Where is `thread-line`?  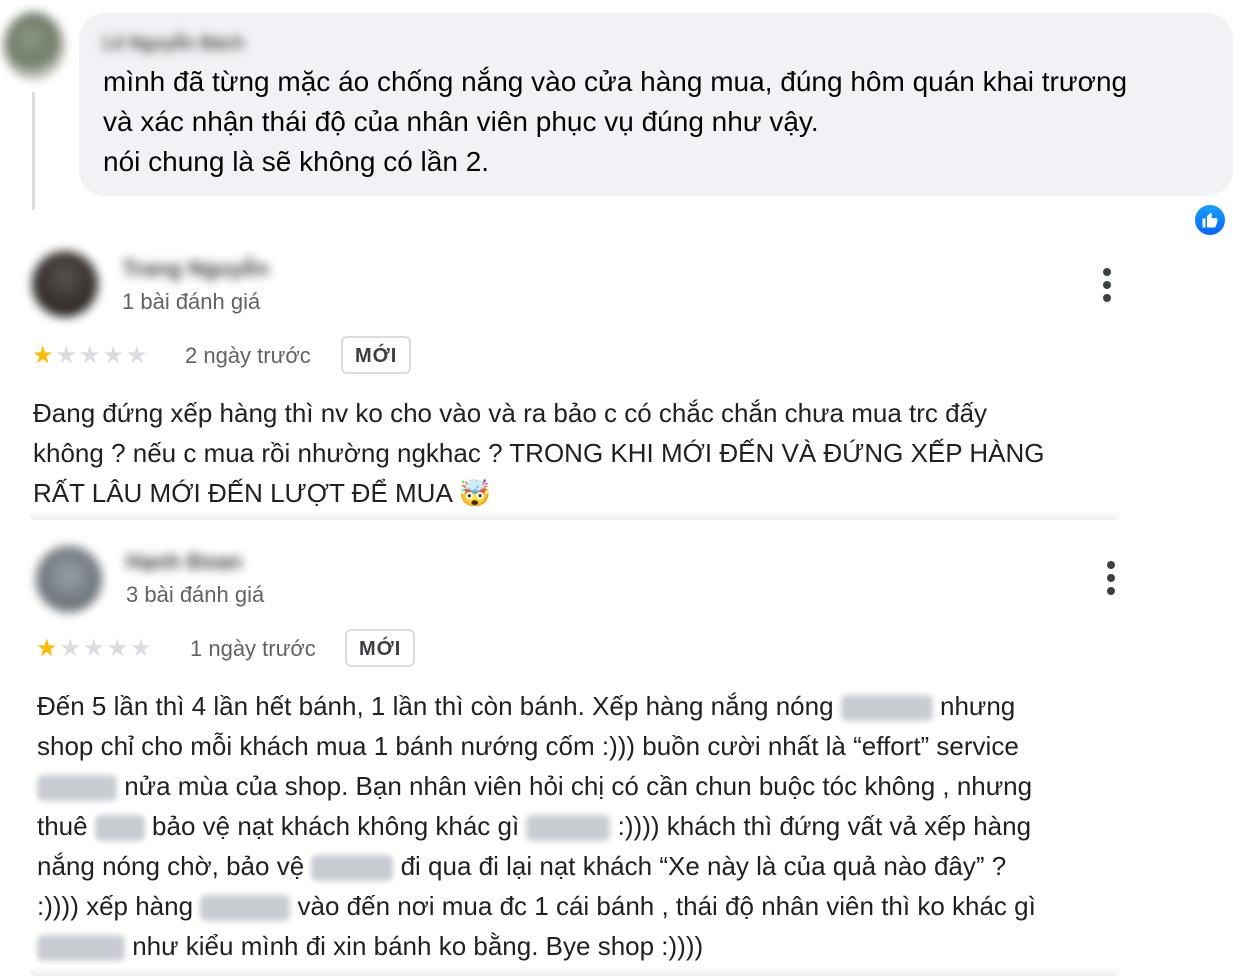 thread-line is located at coordinates (33, 151).